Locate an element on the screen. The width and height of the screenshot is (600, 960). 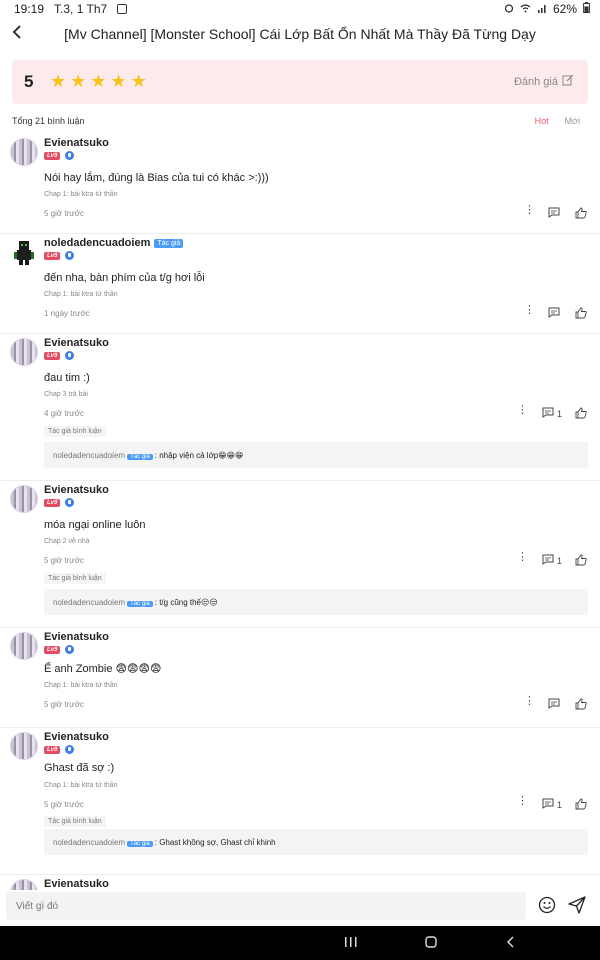
recent-apps-button is located at coordinates (351, 944).